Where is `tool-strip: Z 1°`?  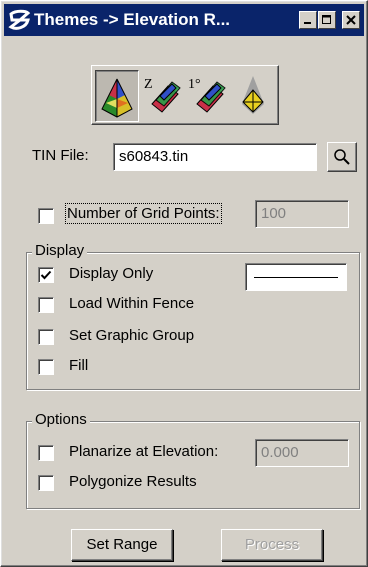 tool-strip: Z 1° is located at coordinates (185, 95).